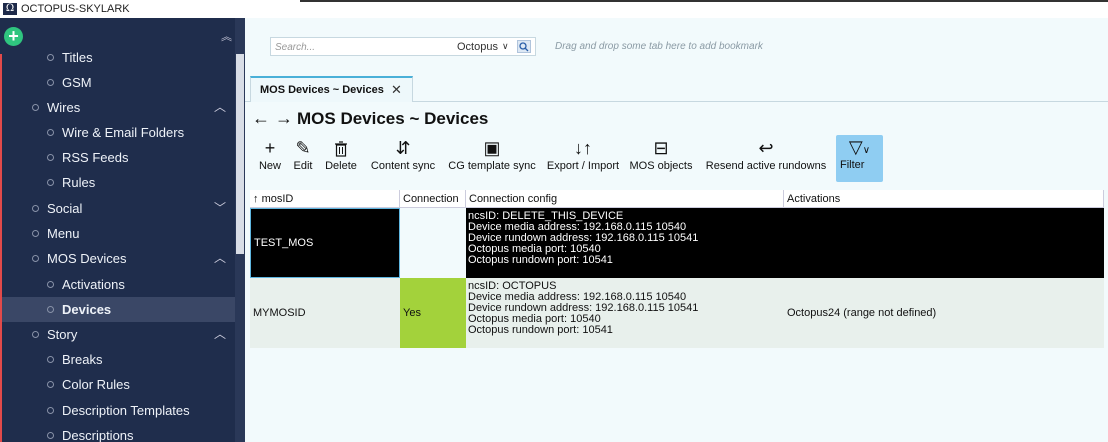 The width and height of the screenshot is (1108, 442). I want to click on pencil-icon: ✎, so click(303, 148).